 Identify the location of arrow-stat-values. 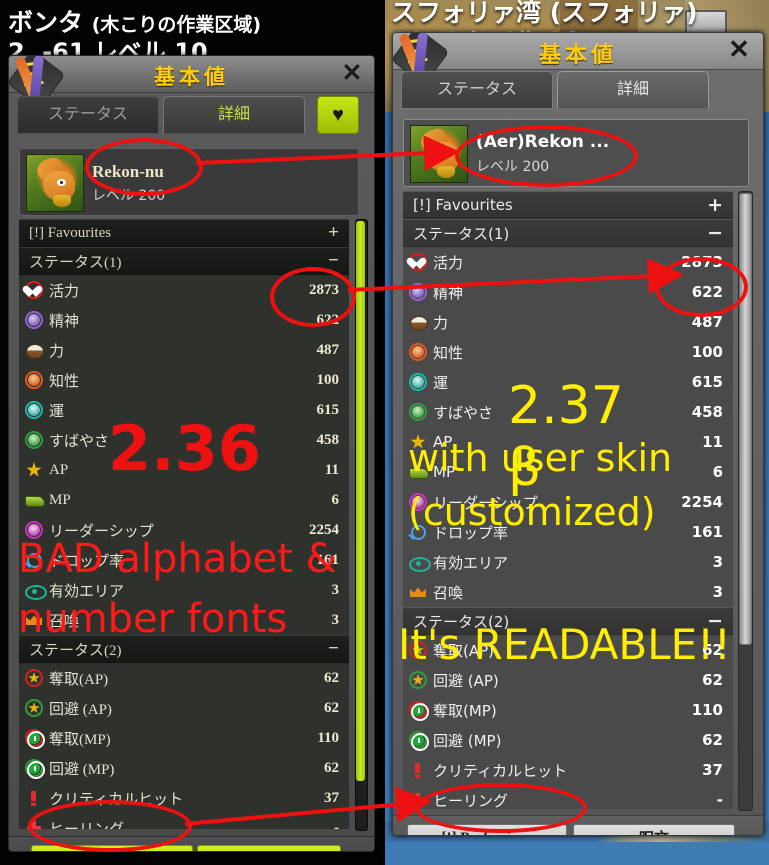
(515, 276).